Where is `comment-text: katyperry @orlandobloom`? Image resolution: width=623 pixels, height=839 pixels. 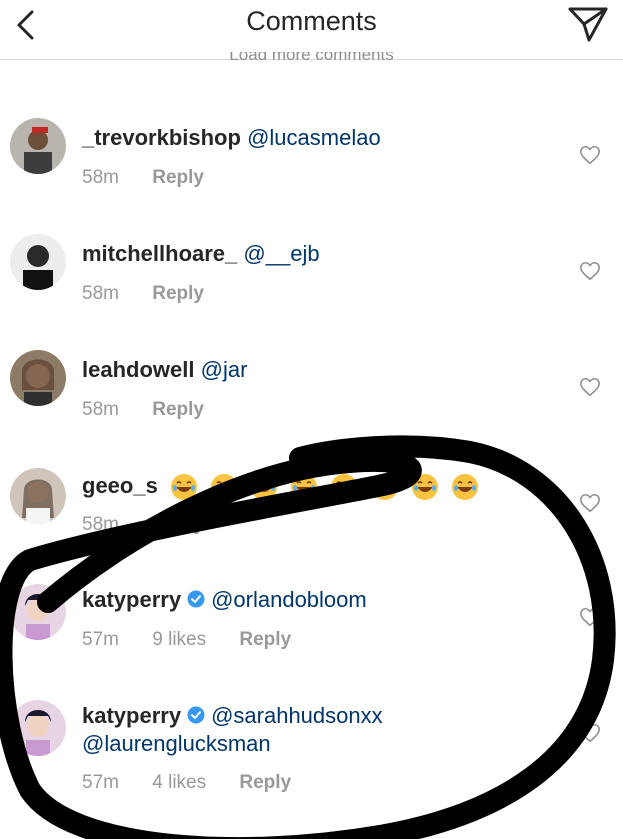
comment-text: katyperry @orlandobloom is located at coordinates (224, 600).